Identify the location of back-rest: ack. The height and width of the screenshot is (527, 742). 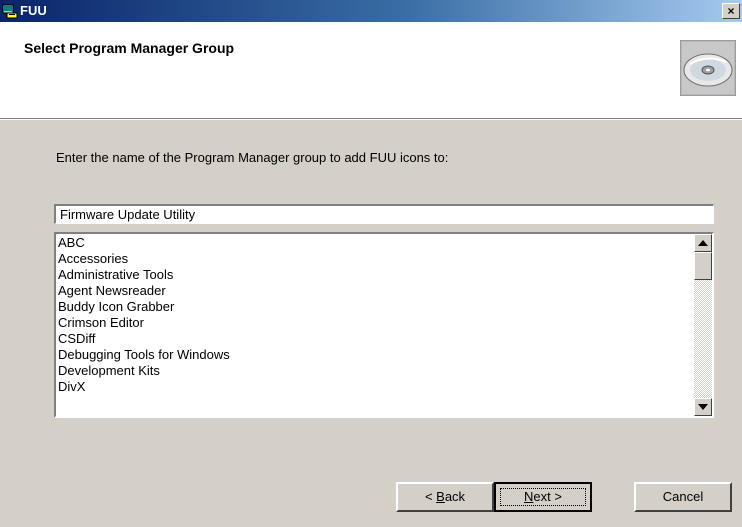
(455, 496).